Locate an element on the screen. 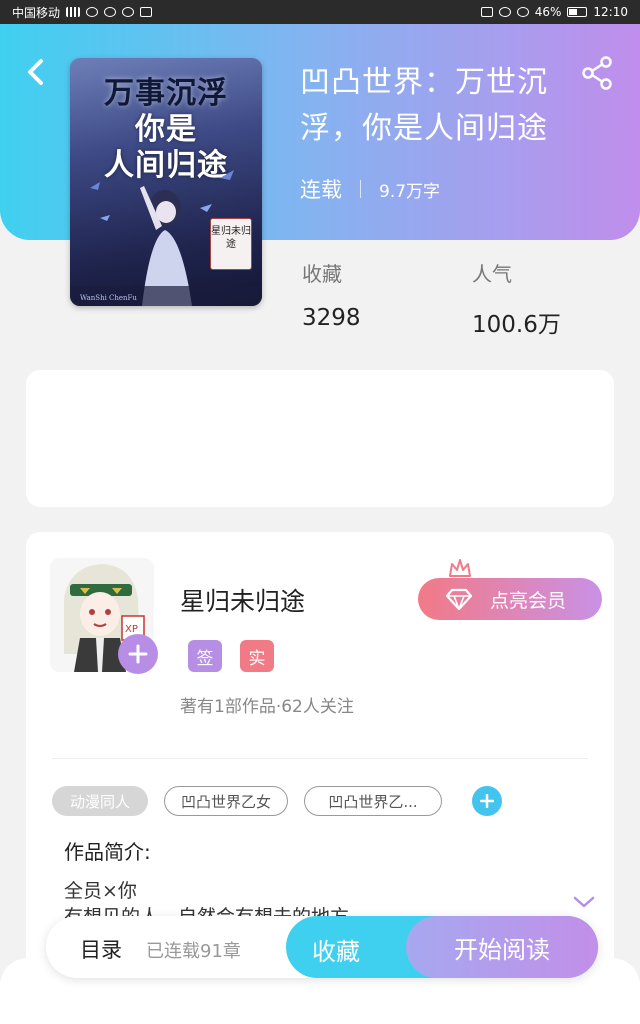  crown-icon is located at coordinates (460, 568).